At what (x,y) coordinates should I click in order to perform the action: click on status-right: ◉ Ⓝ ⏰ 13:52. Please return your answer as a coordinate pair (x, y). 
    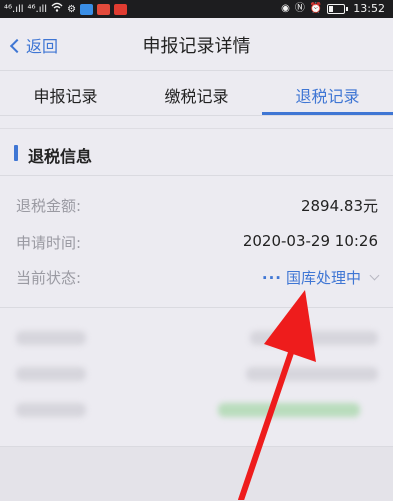
    Looking at the image, I should click on (333, 8).